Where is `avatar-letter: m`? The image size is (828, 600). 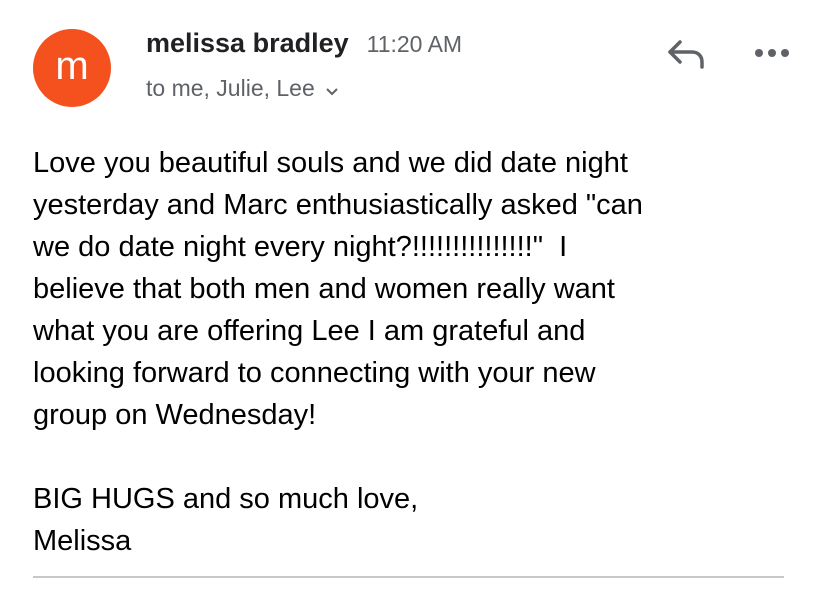
avatar-letter: m is located at coordinates (72, 66).